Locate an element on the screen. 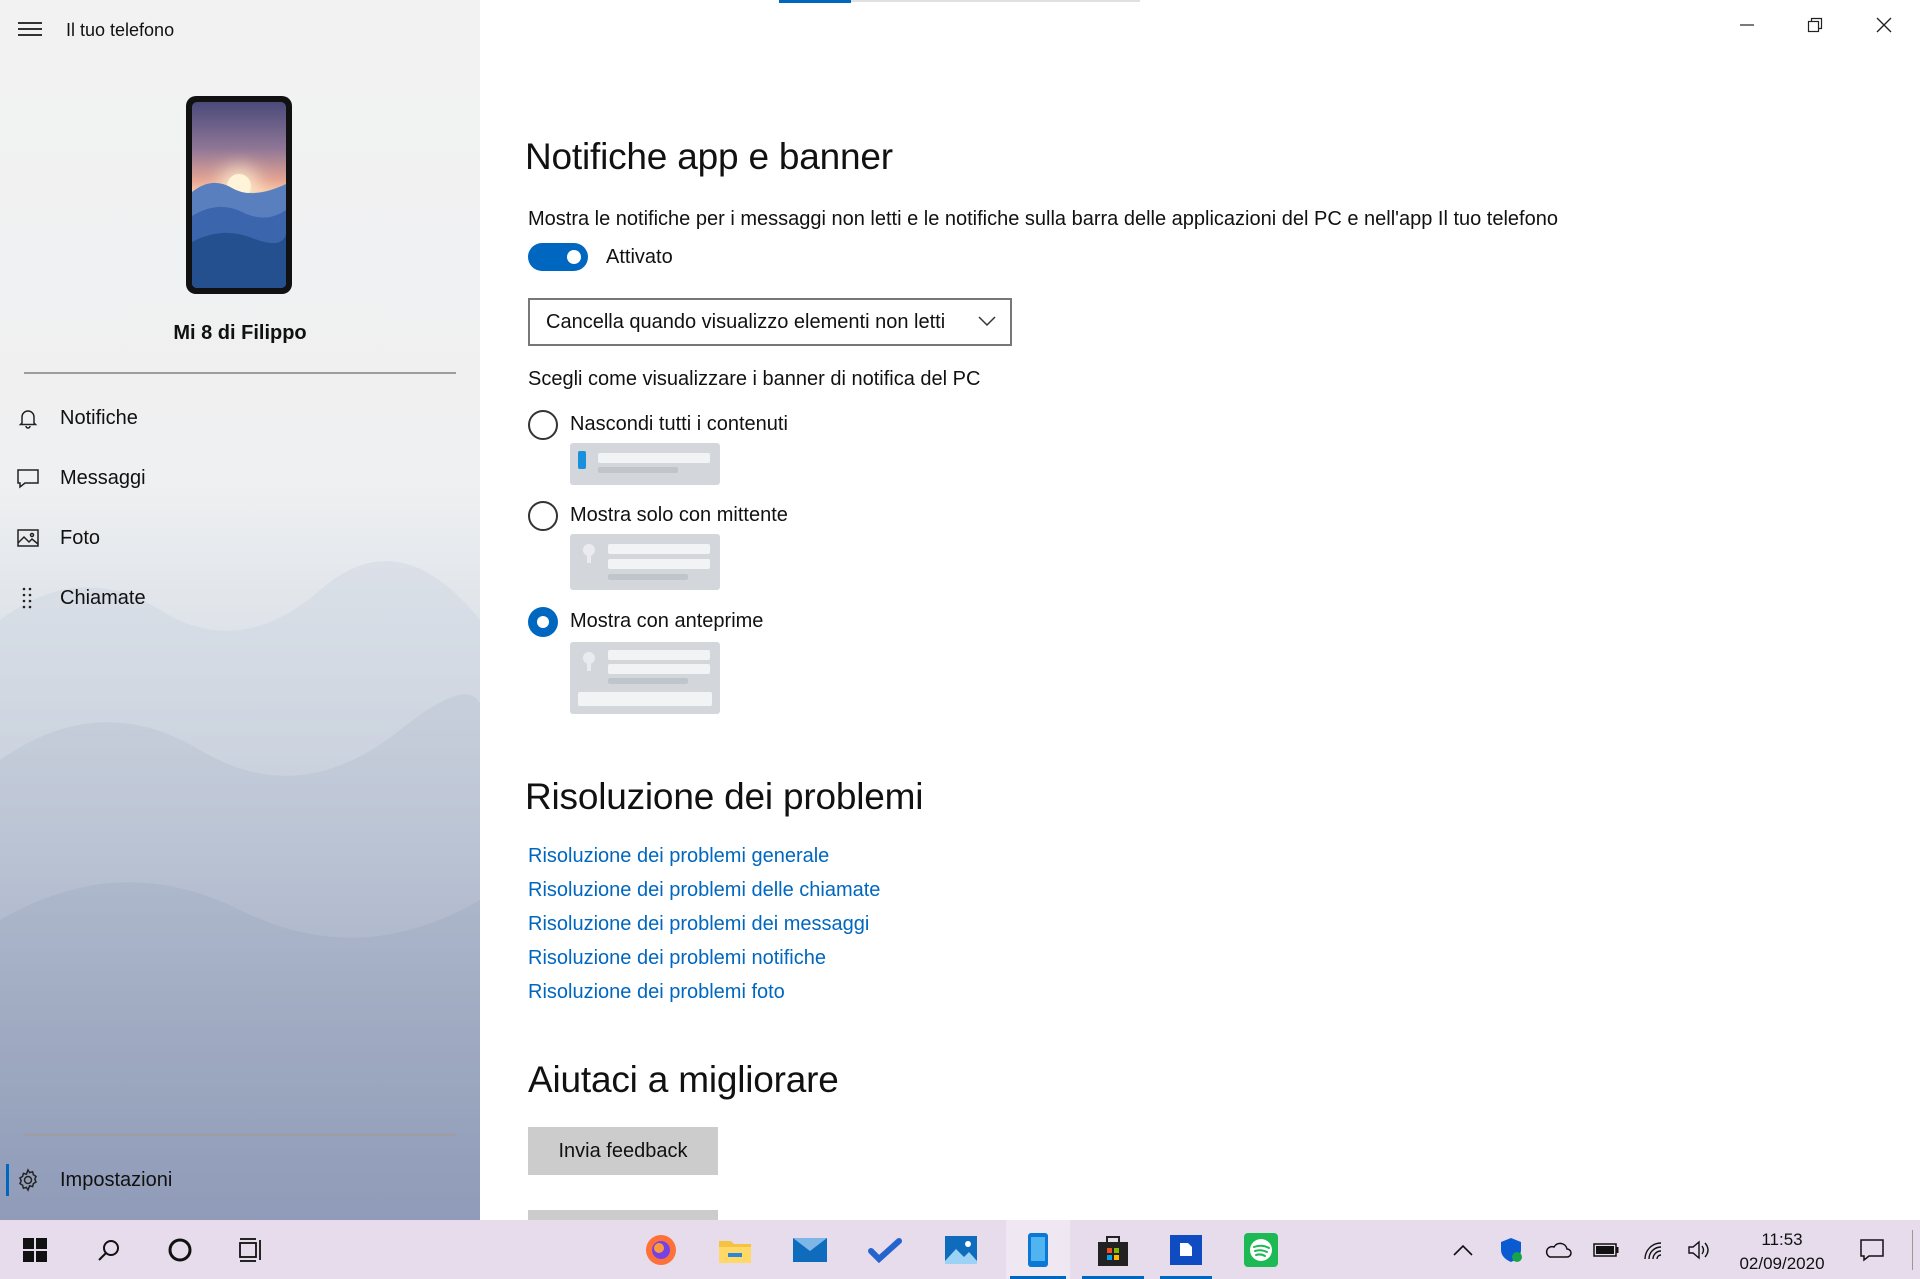 The width and height of the screenshot is (1920, 1279). taskbar-clock: 11:53 02/09/2020 is located at coordinates (1782, 1252).